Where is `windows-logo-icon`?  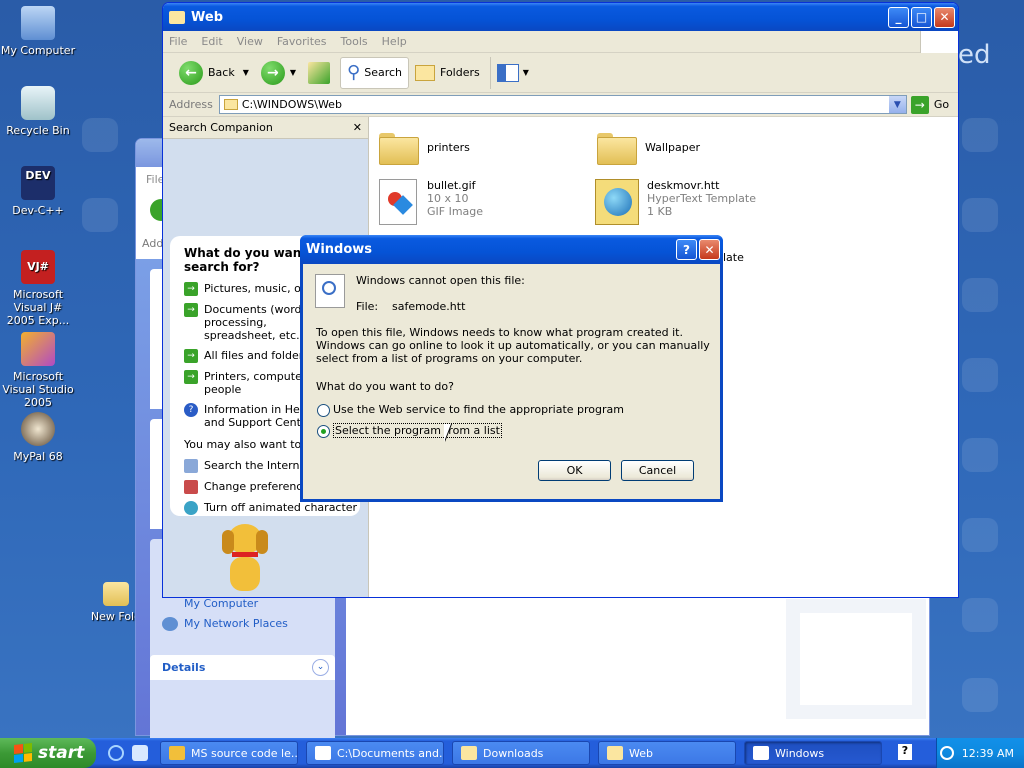 windows-logo-icon is located at coordinates (939, 41).